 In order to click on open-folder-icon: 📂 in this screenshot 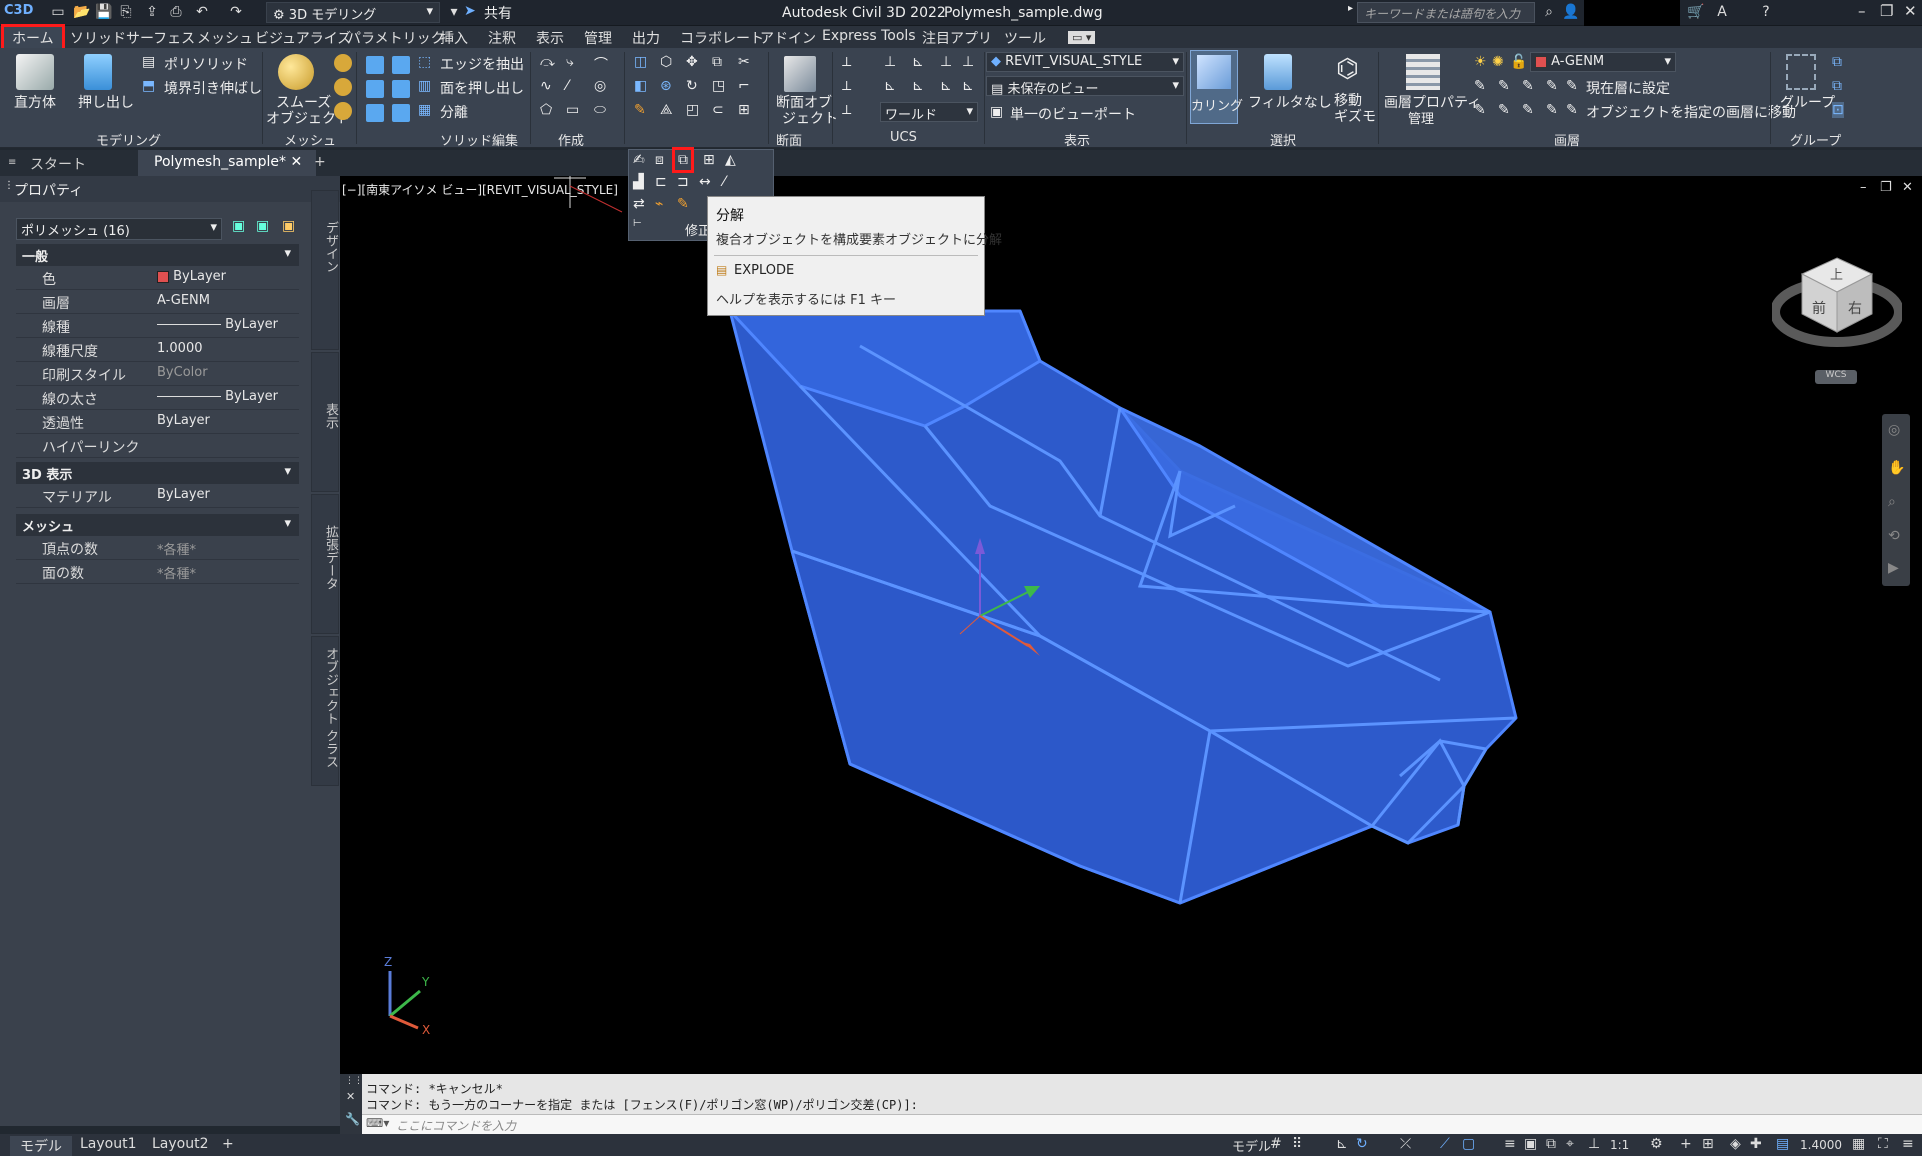, I will do `click(81, 12)`.